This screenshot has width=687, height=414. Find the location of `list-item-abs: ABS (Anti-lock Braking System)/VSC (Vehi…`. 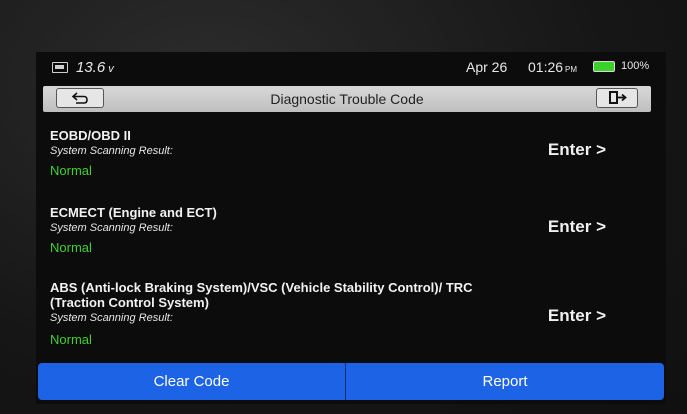

list-item-abs: ABS (Anti-lock Braking System)/VSC (Vehi… is located at coordinates (350, 314).